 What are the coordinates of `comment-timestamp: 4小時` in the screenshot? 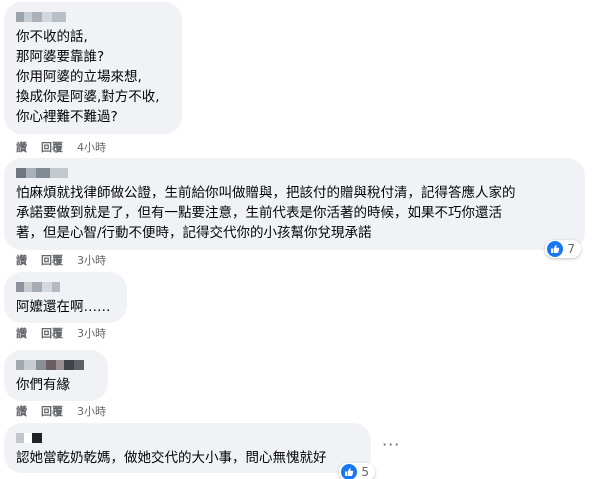 It's located at (91, 147).